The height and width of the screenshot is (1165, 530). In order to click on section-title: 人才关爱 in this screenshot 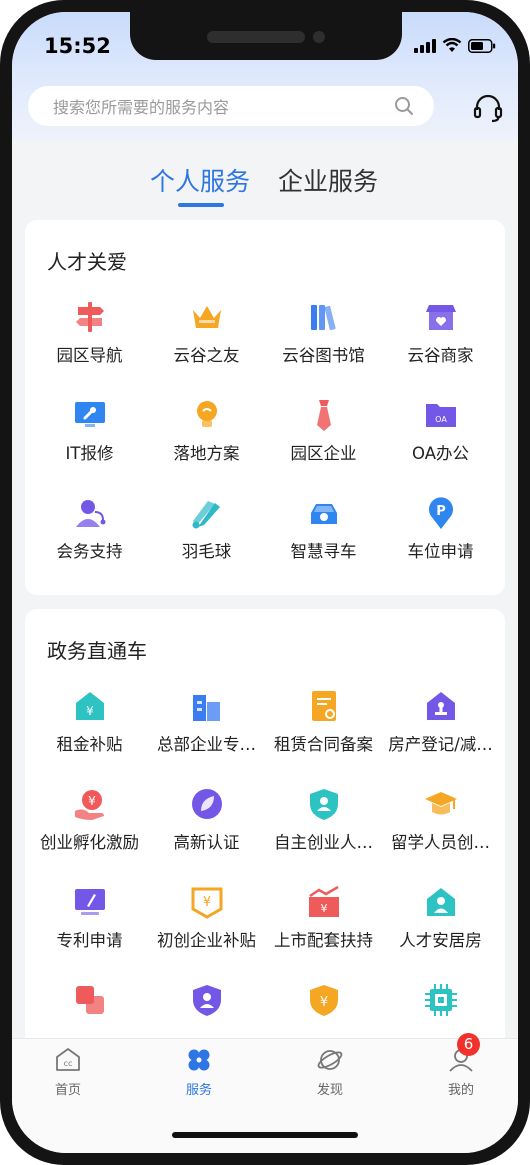, I will do `click(87, 262)`.